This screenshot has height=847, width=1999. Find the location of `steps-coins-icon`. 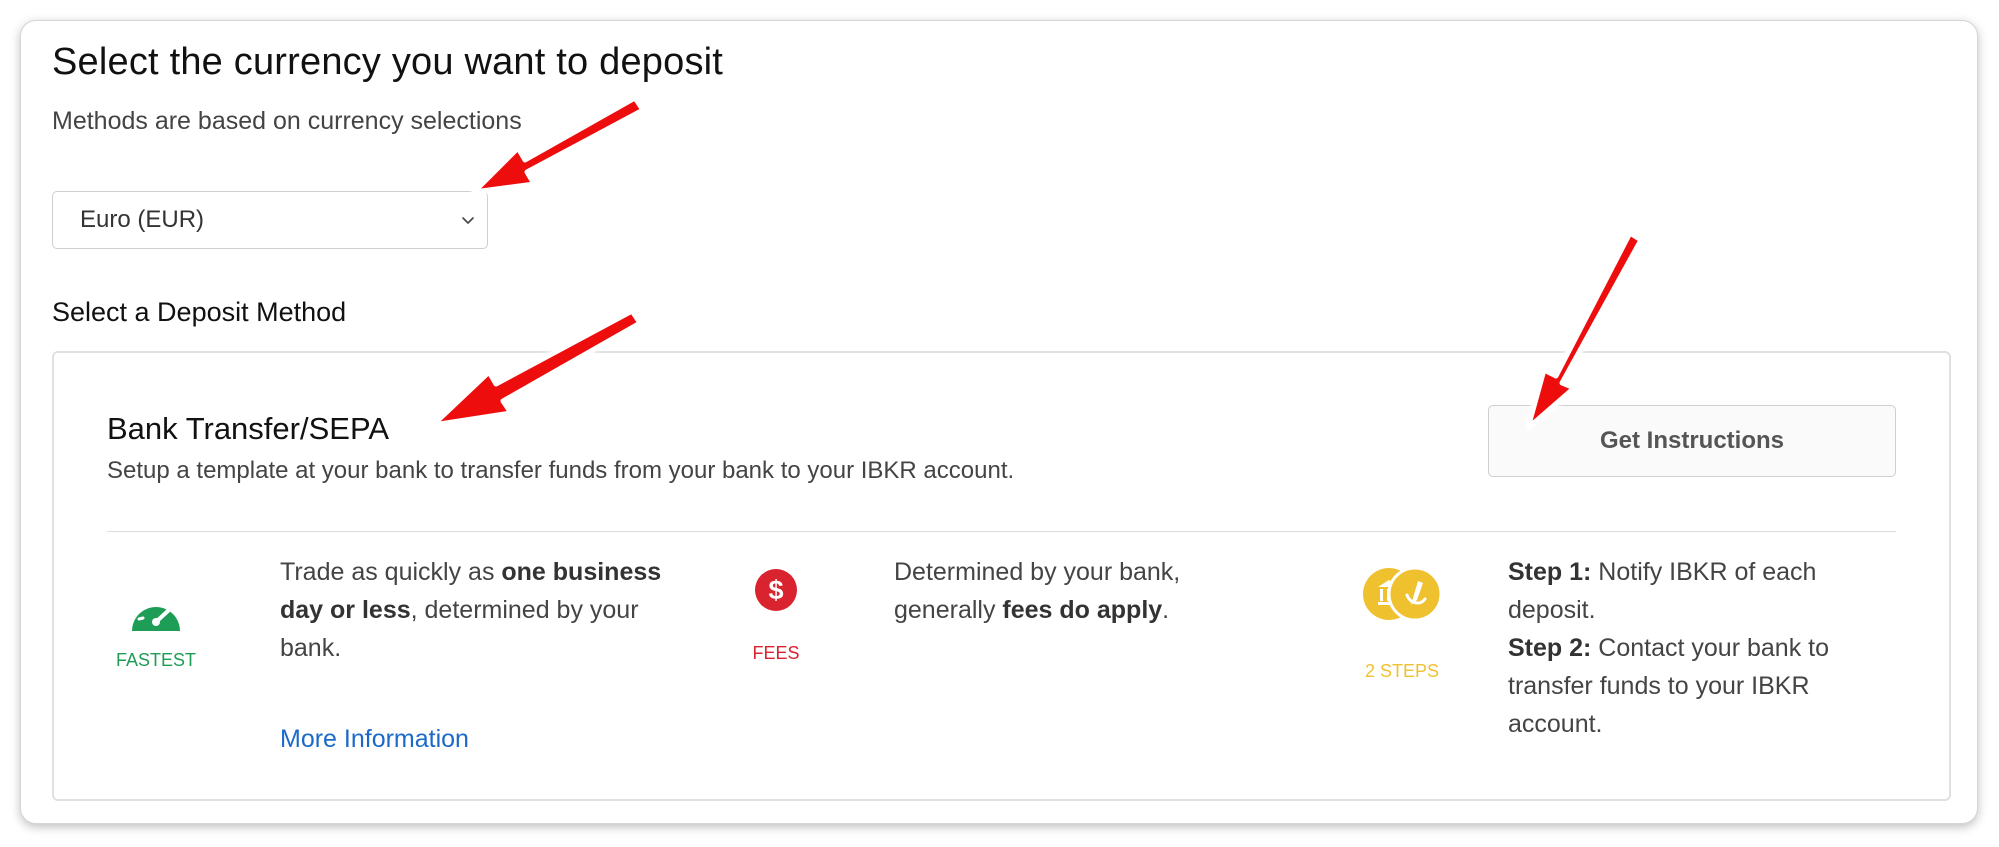

steps-coins-icon is located at coordinates (1403, 594).